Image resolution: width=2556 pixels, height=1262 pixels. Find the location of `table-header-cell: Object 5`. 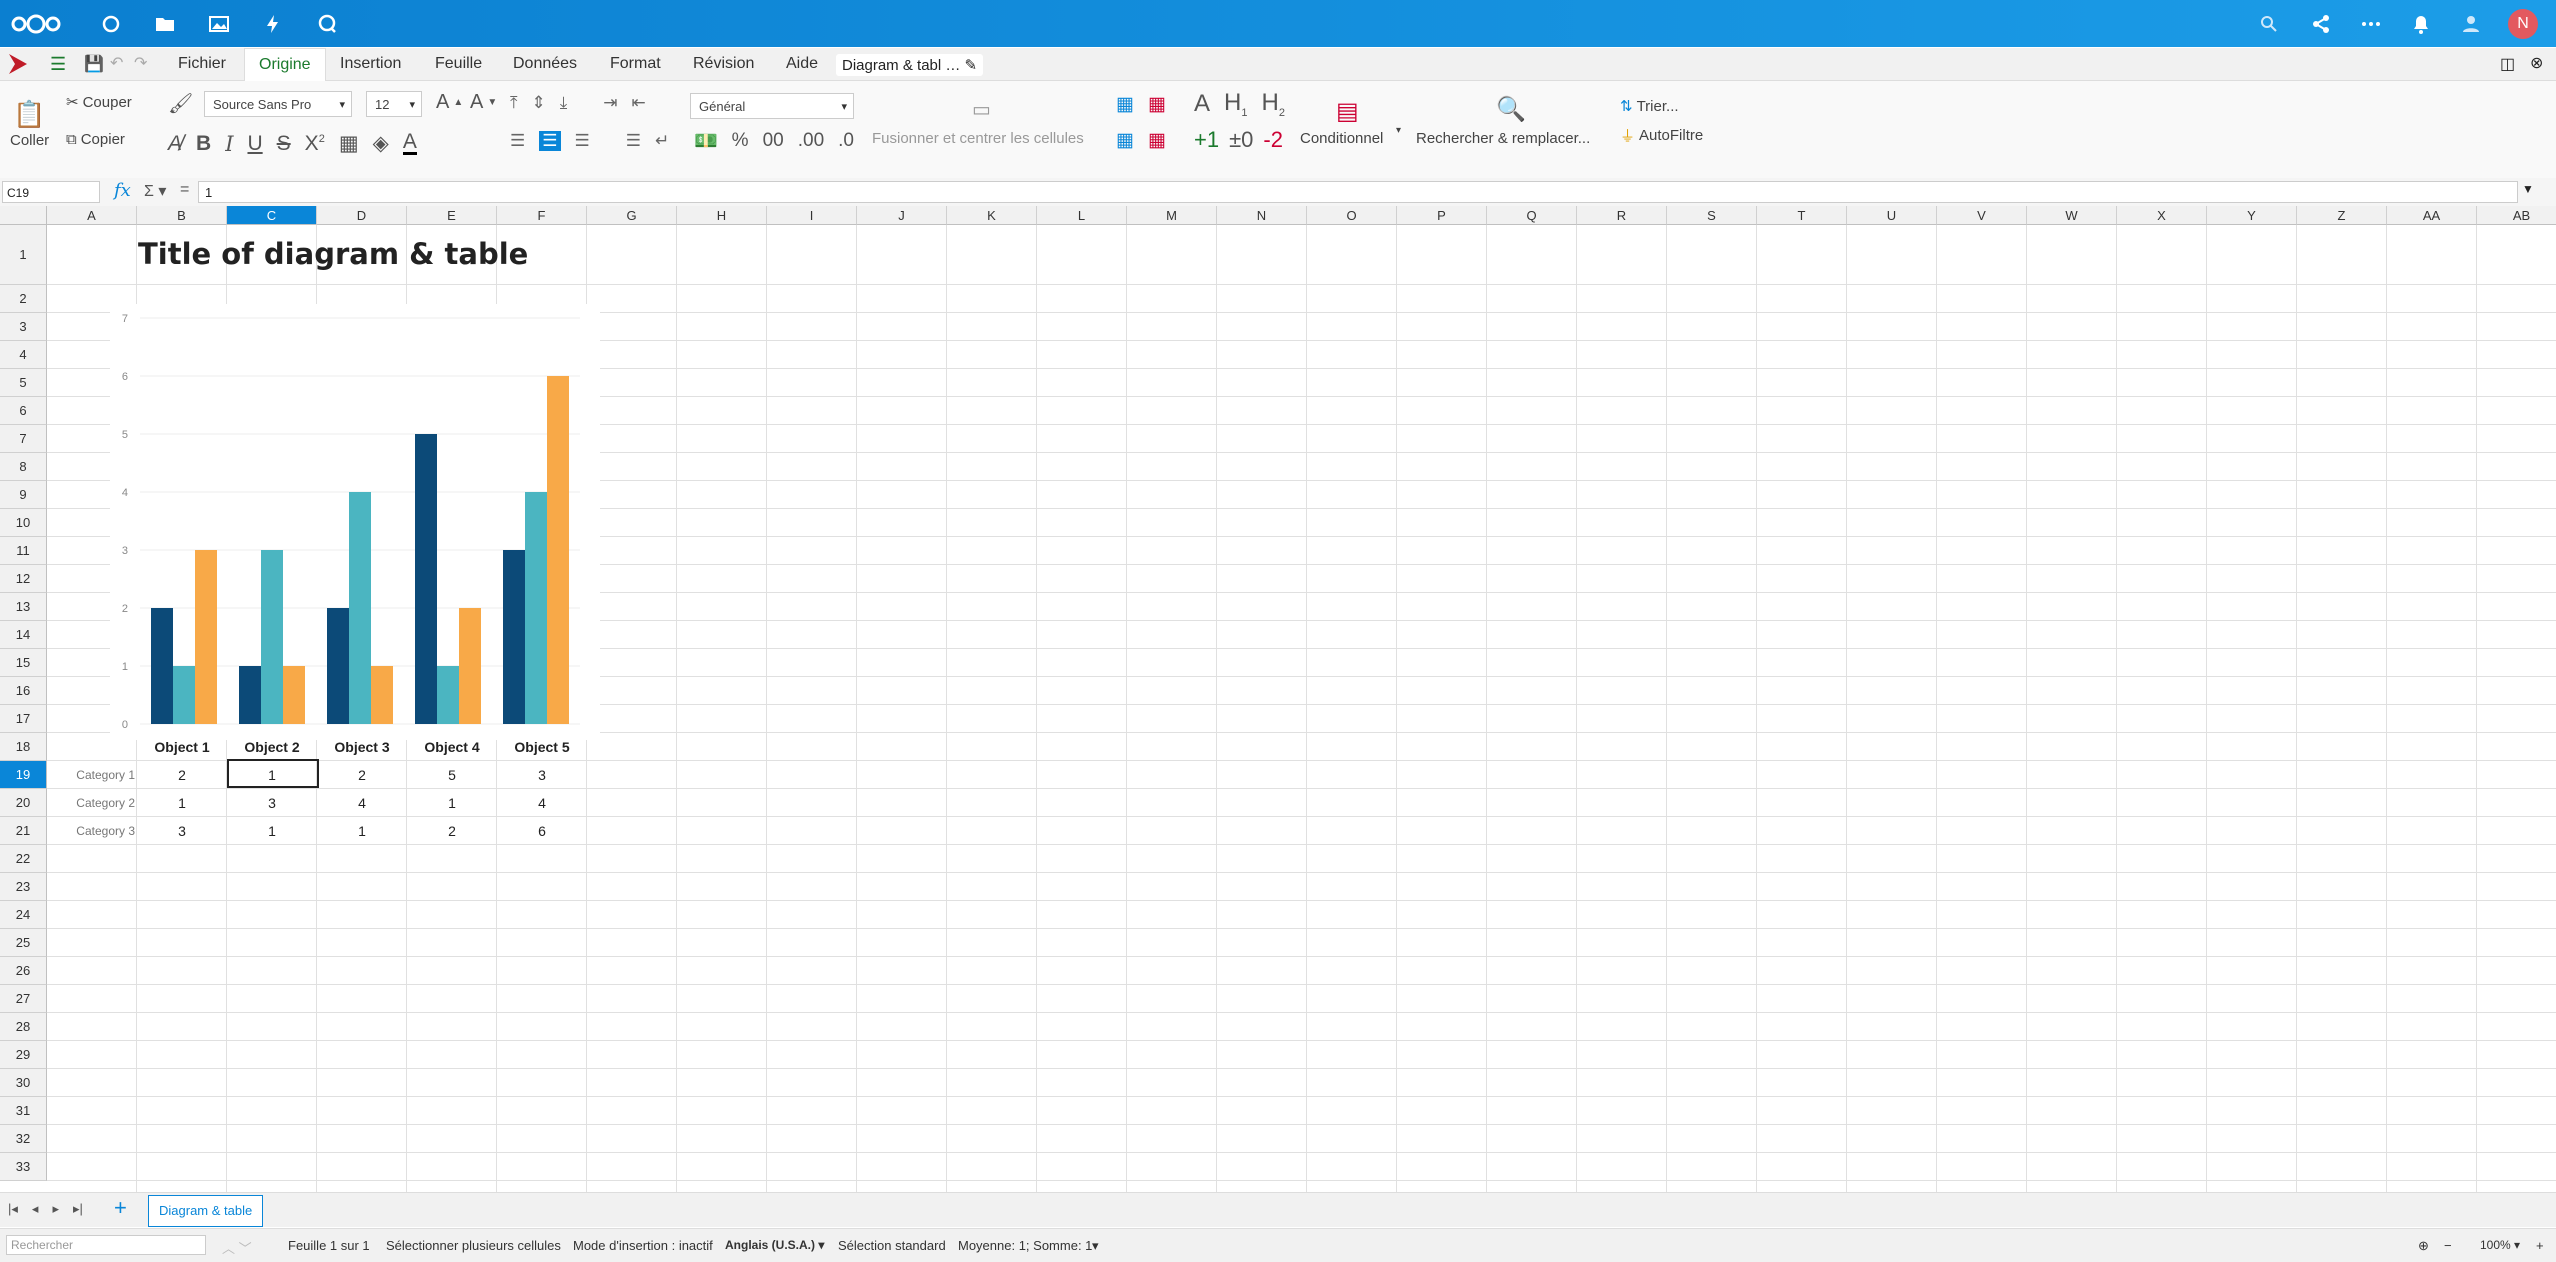

table-header-cell: Object 5 is located at coordinates (542, 747).